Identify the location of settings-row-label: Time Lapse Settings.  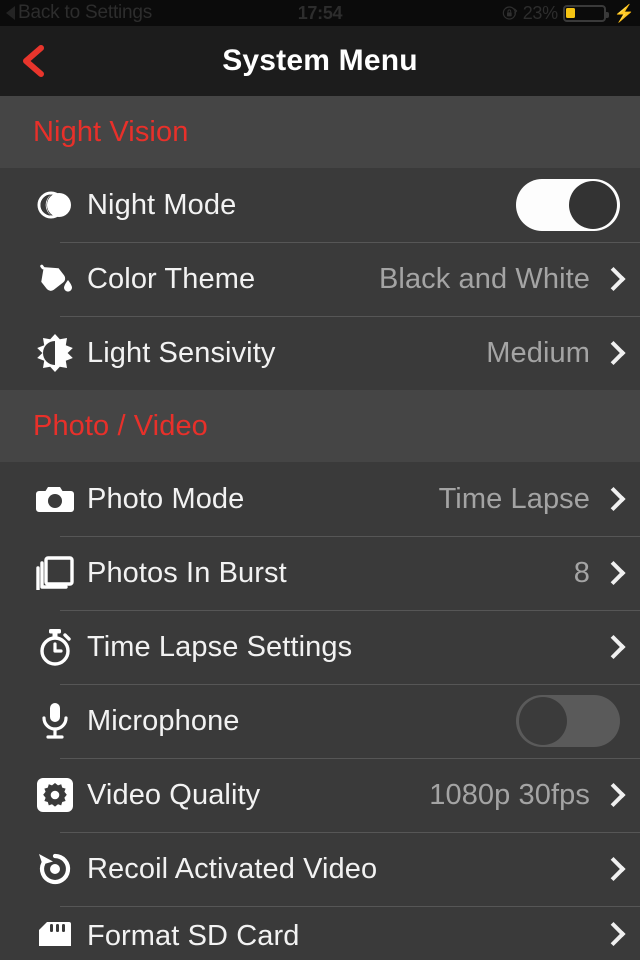
(220, 646).